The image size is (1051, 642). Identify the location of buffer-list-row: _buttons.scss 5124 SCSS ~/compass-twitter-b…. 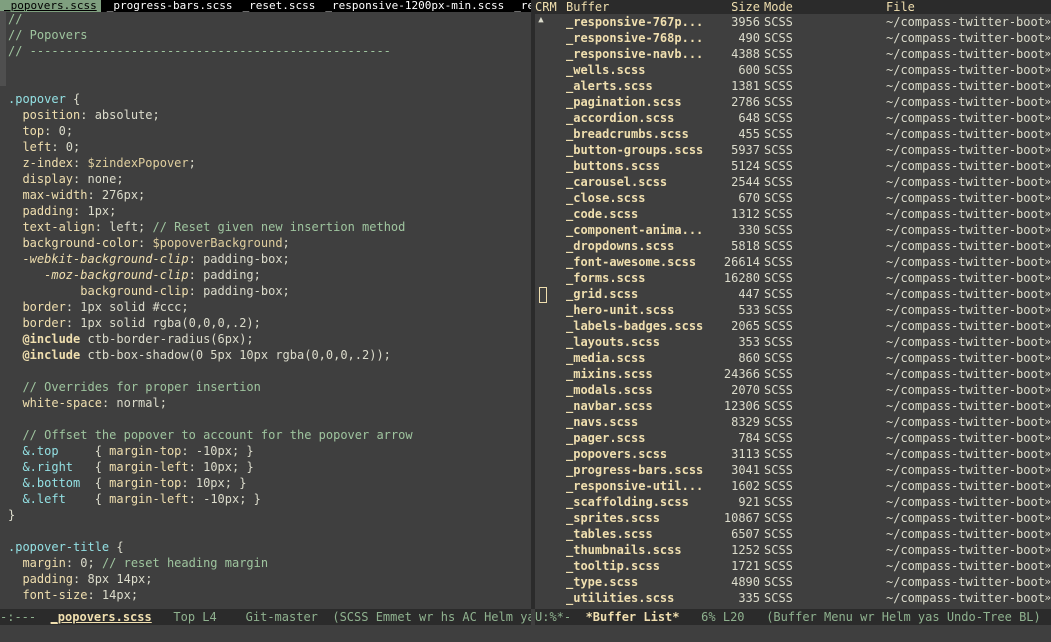
(793, 166).